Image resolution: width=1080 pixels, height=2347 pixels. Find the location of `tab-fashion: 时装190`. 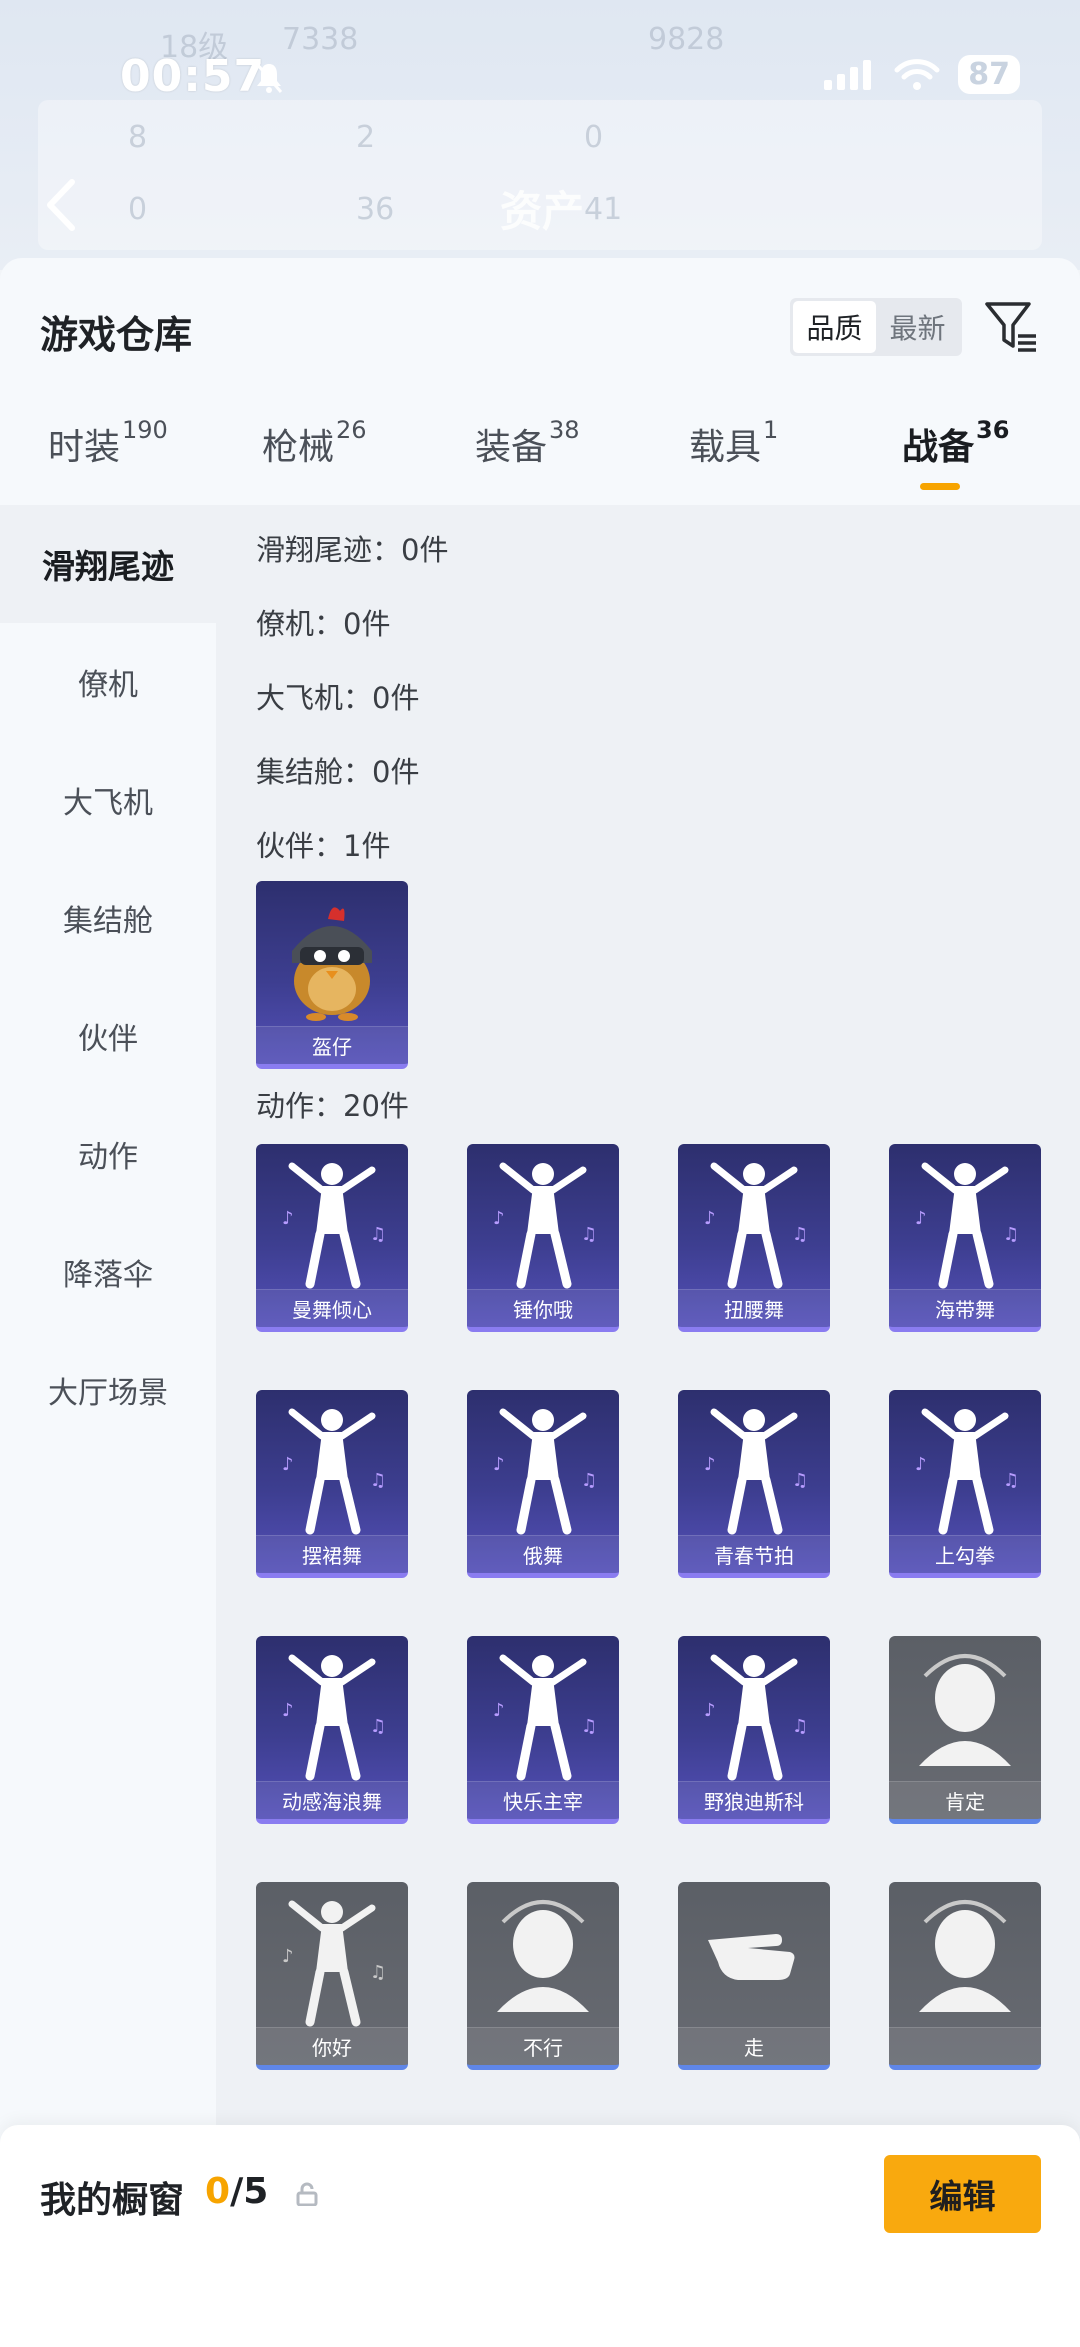

tab-fashion: 时装190 is located at coordinates (108, 463).